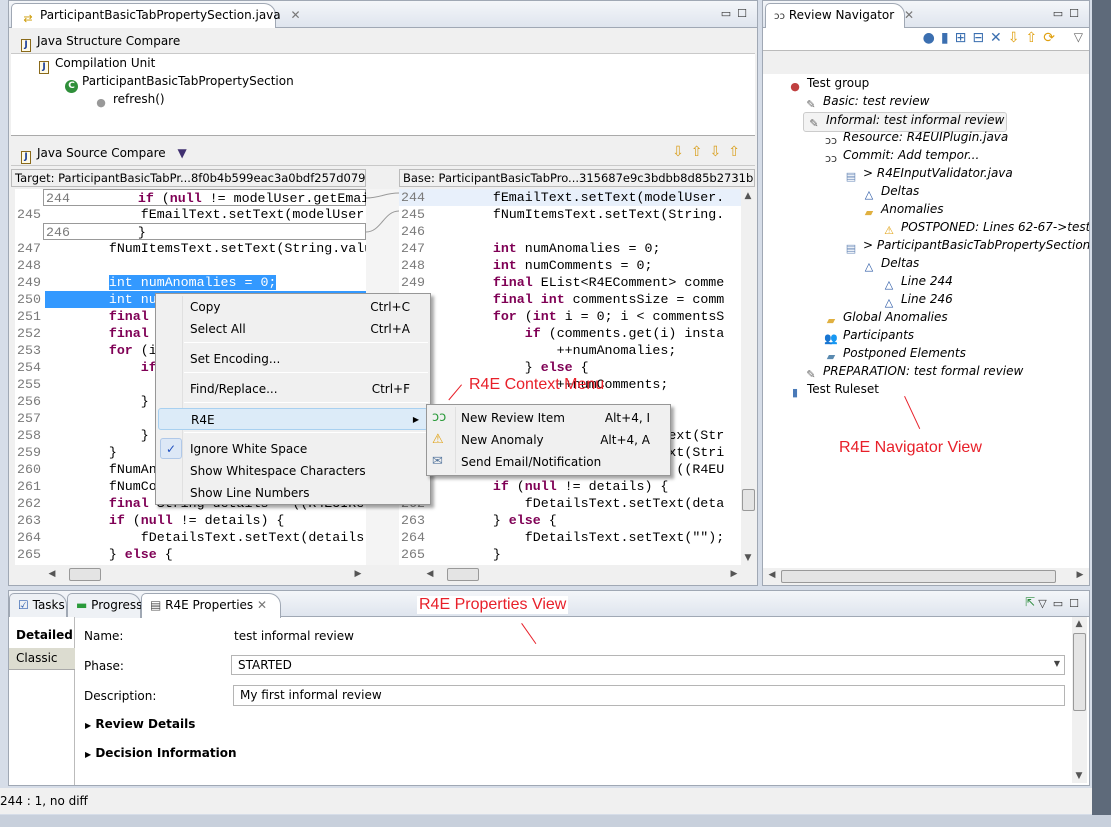 The image size is (1111, 827). Describe the element at coordinates (902, 211) in the screenshot. I see `tree-item: ▰ Anomalies` at that location.